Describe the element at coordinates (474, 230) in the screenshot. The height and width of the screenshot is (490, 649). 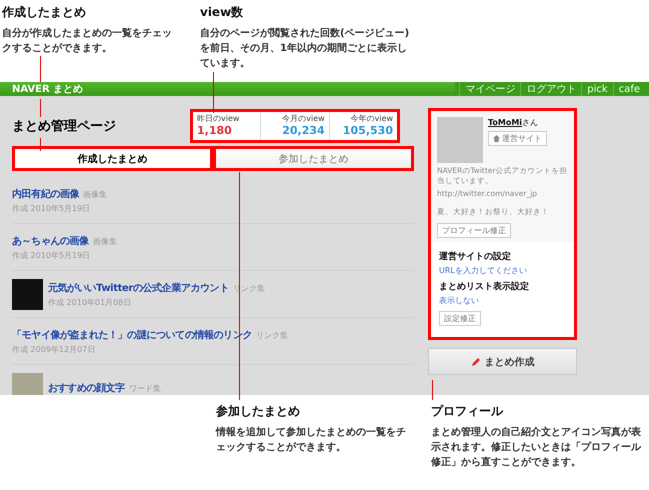
I see `edit-profile-button: プロフィール修正` at that location.